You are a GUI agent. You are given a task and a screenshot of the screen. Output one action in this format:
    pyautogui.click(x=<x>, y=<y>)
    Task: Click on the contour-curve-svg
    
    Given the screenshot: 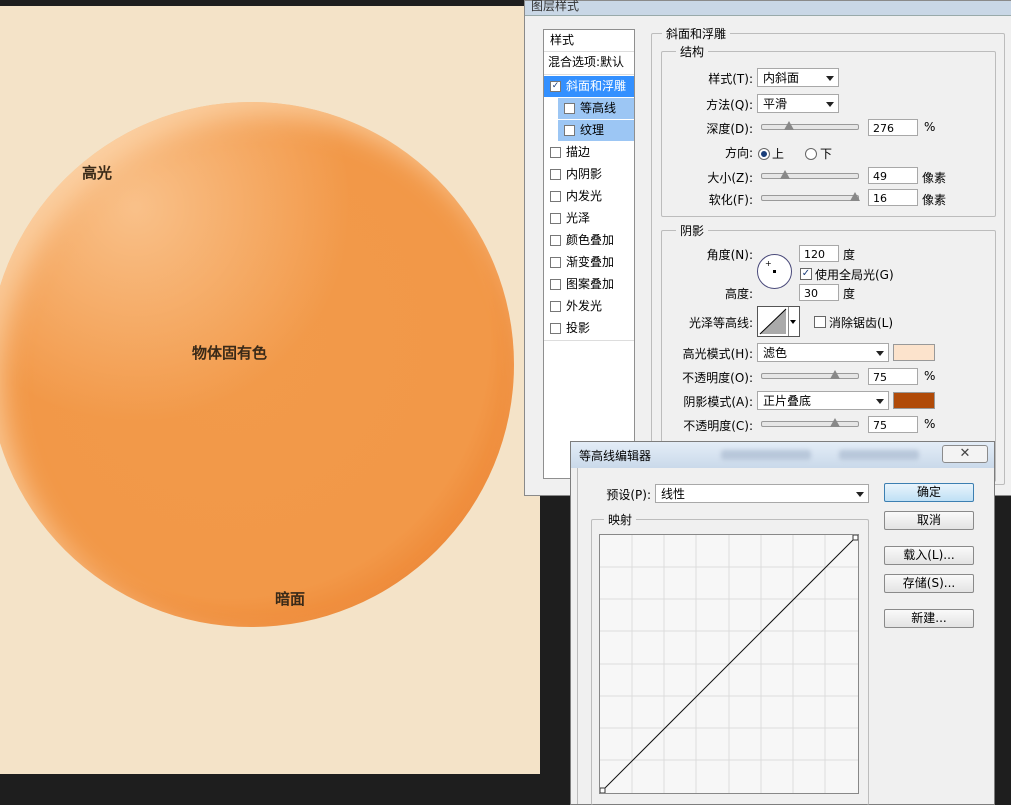 What is the action you would take?
    pyautogui.click(x=729, y=664)
    